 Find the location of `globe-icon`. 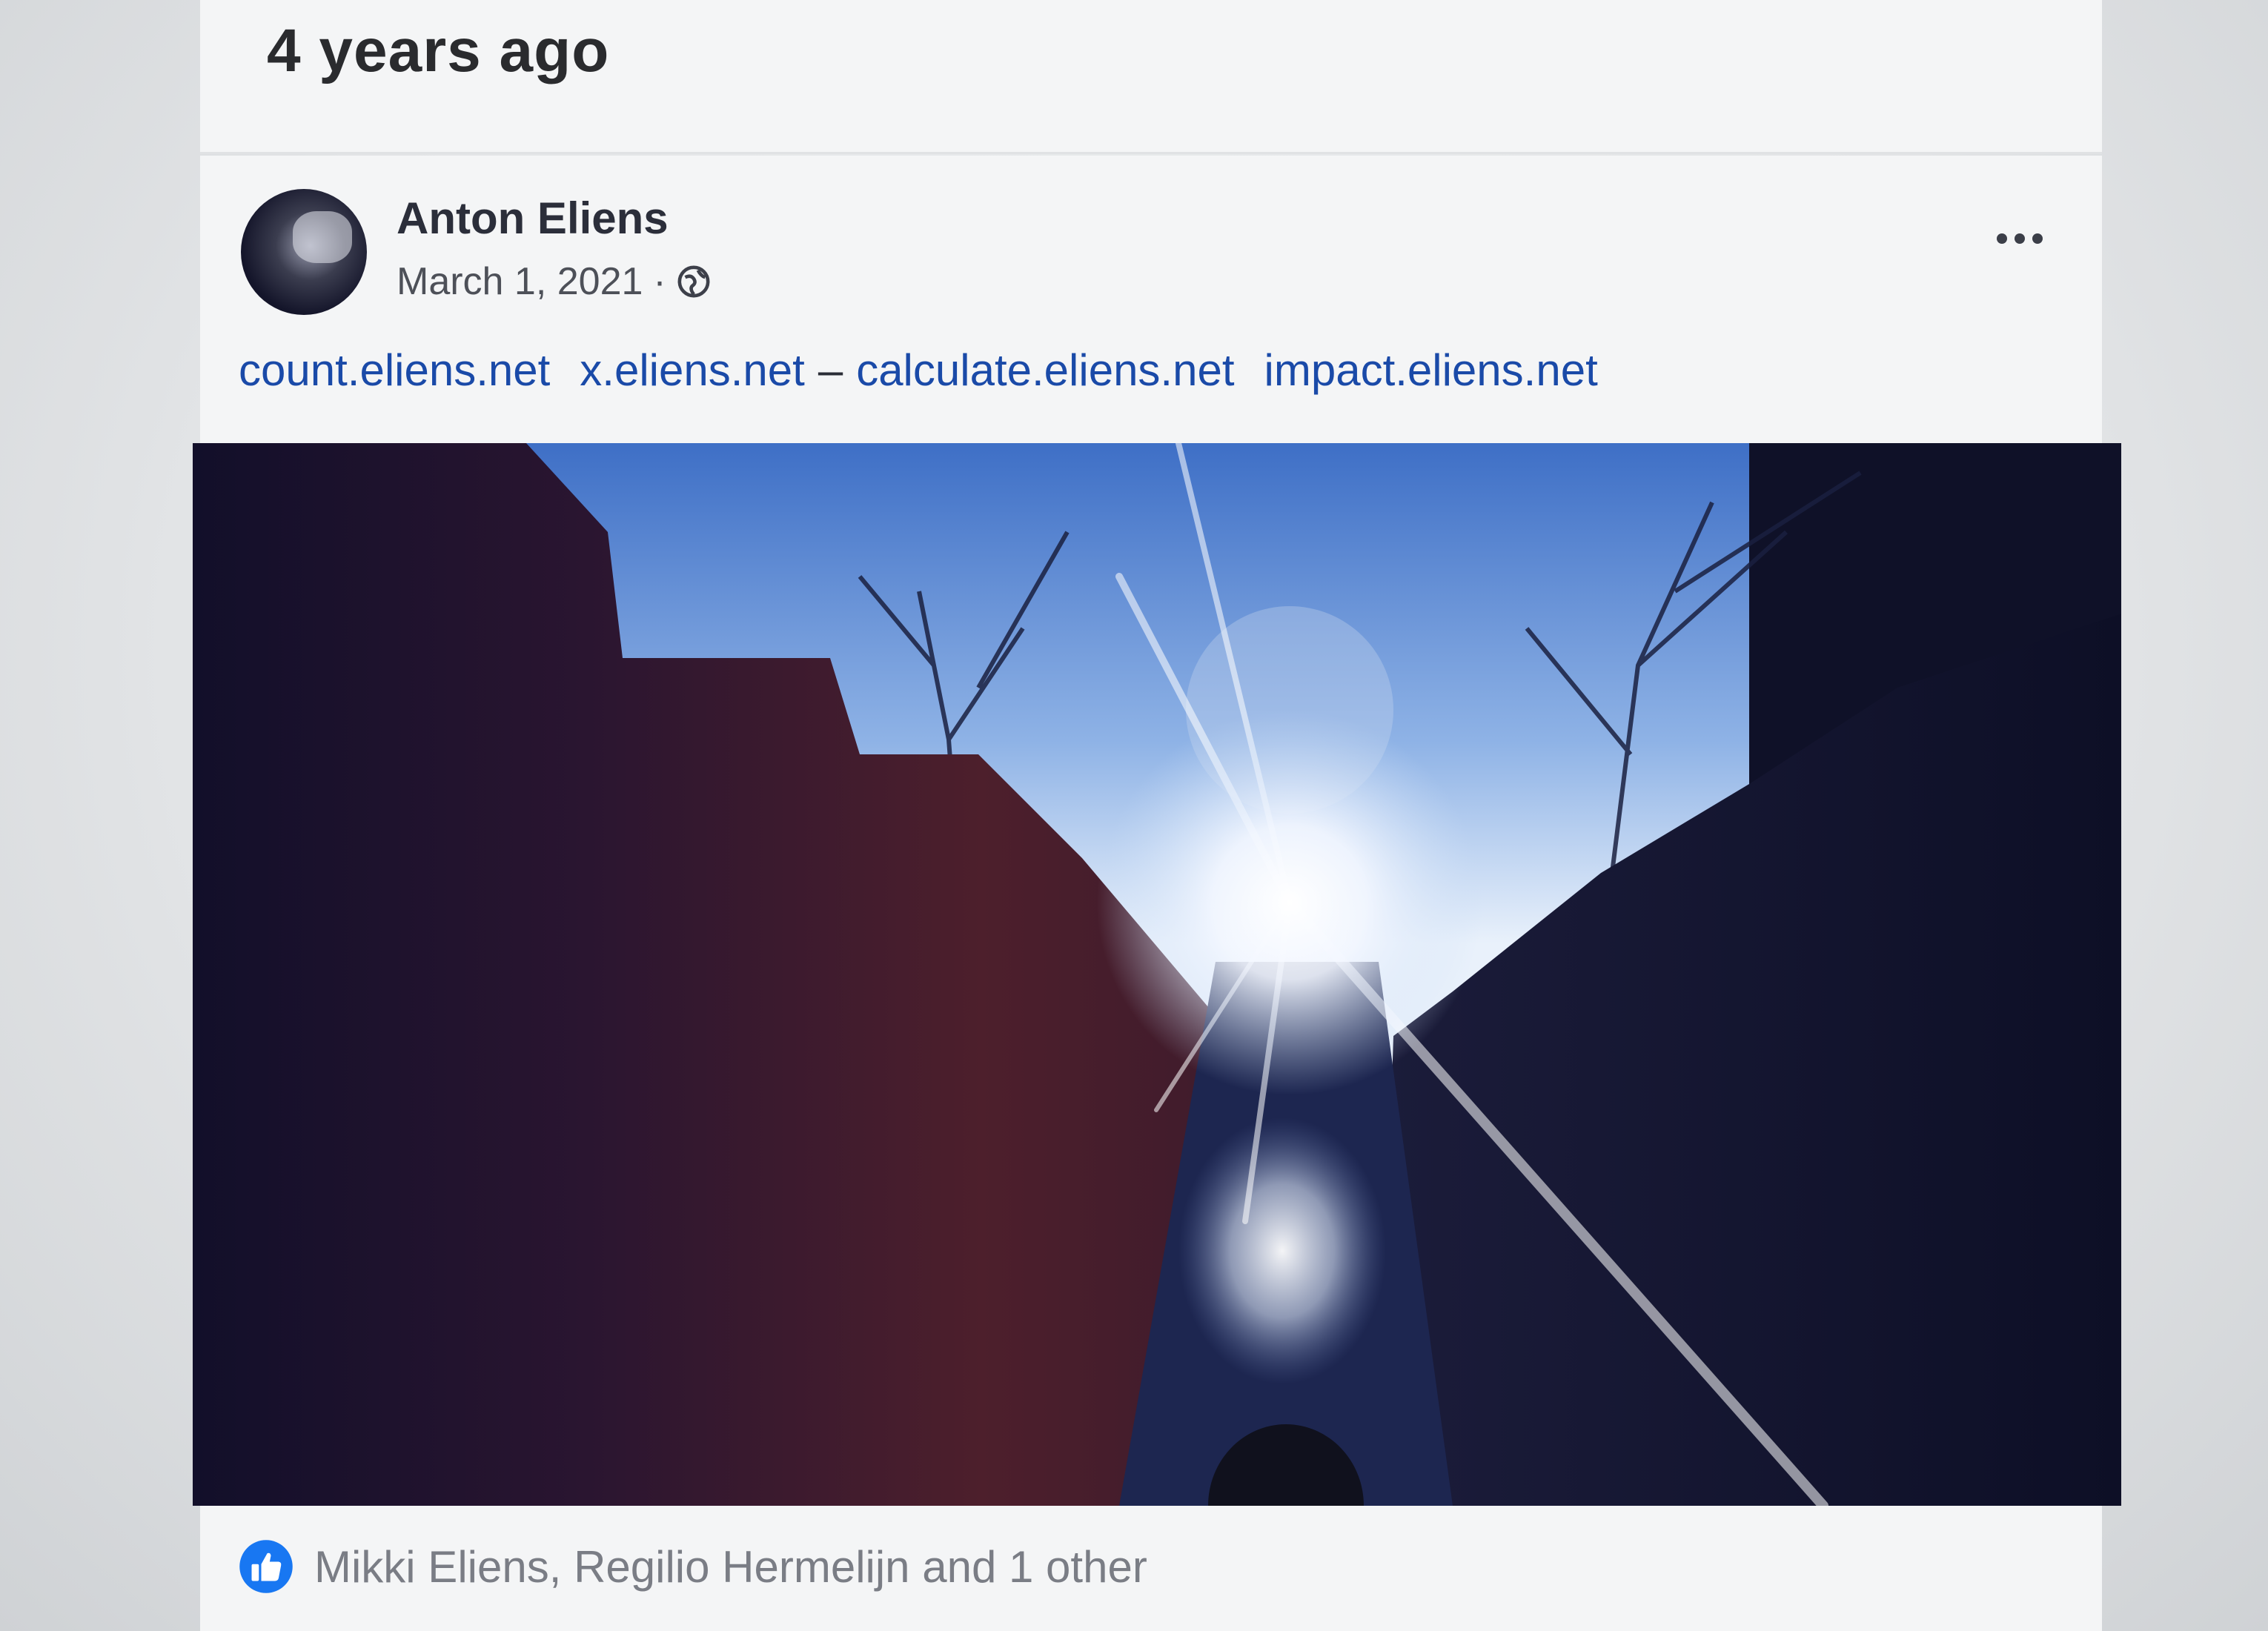

globe-icon is located at coordinates (694, 282).